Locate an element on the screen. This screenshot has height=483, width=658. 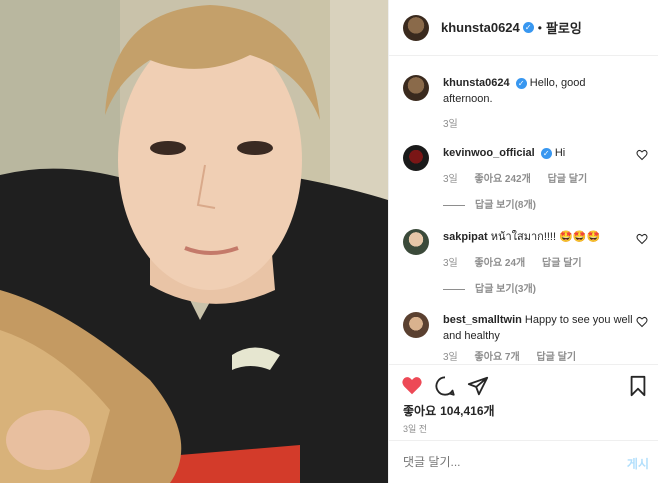
caption-username: khunsta0624 is located at coordinates (476, 83).